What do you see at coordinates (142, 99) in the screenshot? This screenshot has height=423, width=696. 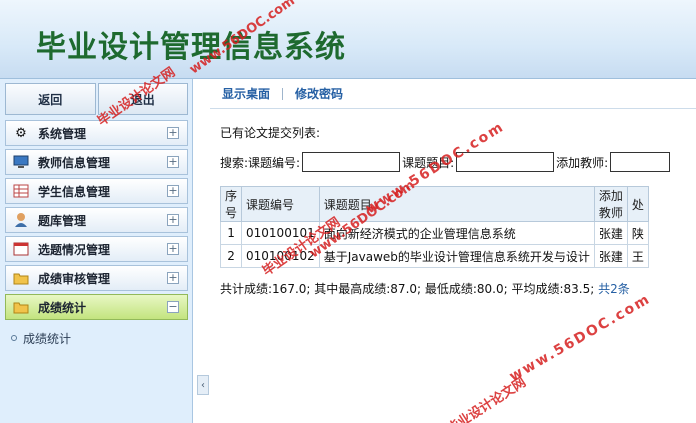 I see `logout-button: 退出` at bounding box center [142, 99].